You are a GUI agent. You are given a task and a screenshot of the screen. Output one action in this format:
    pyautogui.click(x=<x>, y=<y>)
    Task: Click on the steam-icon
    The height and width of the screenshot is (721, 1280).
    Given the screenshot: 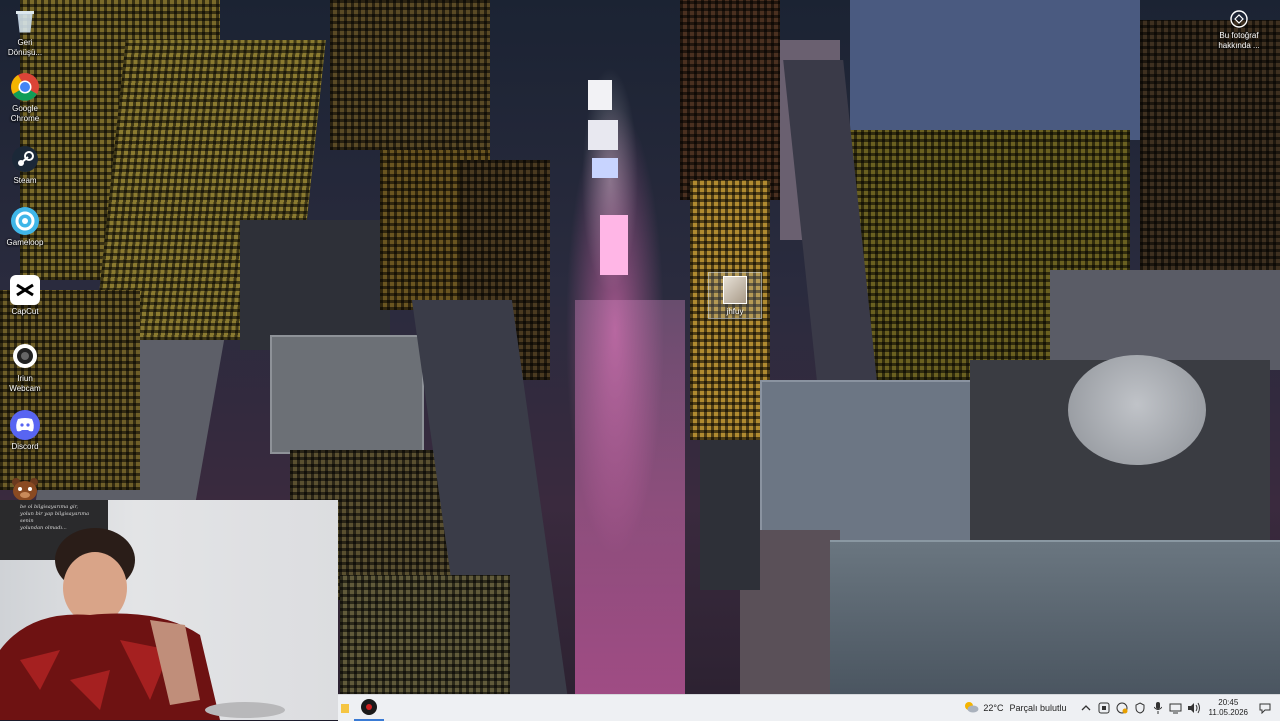 What is the action you would take?
    pyautogui.click(x=25, y=159)
    